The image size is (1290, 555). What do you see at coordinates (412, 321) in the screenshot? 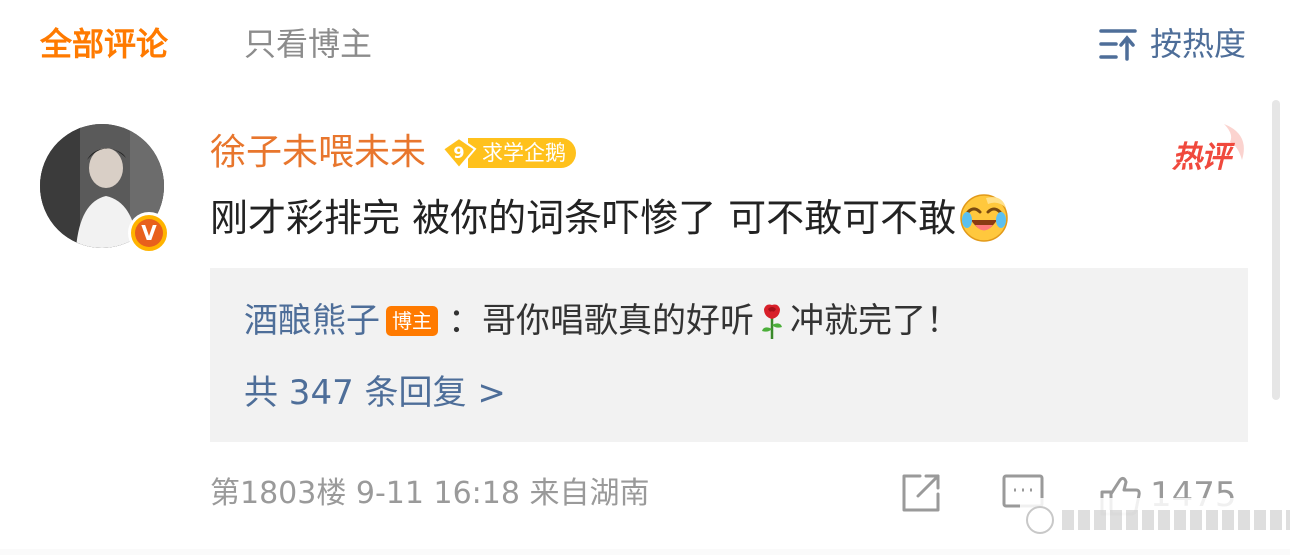
I see `owner-tag: 博主` at bounding box center [412, 321].